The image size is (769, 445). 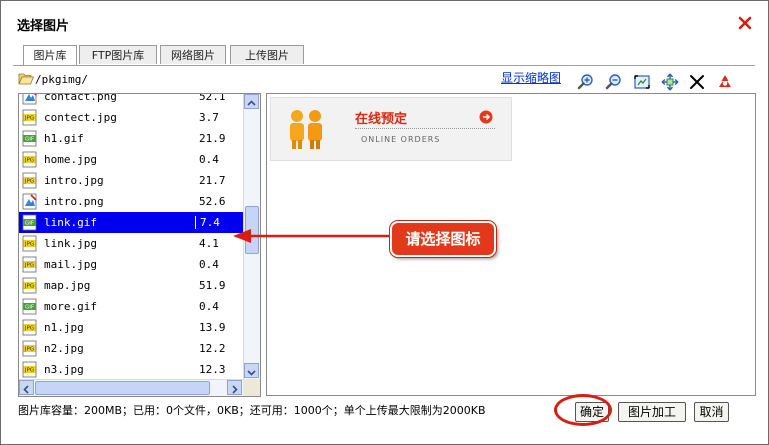 I want to click on preview-title: 在线预定, so click(x=381, y=119).